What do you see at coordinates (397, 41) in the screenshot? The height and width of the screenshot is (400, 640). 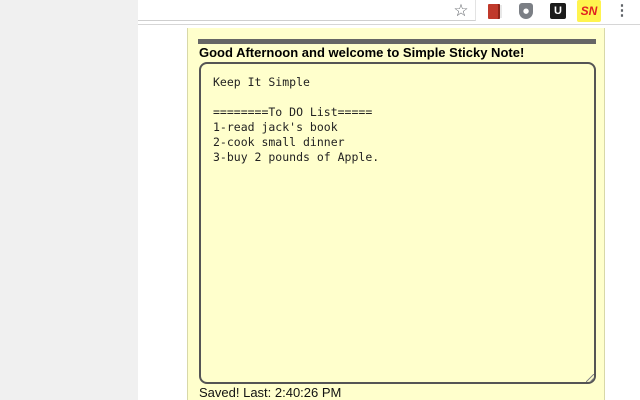 I see `popup-top-bar` at bounding box center [397, 41].